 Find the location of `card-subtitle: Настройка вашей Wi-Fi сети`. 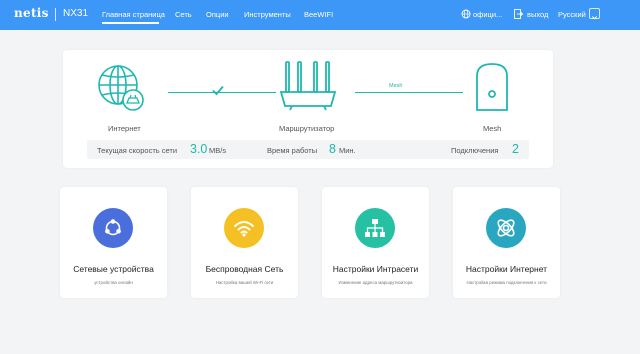

card-subtitle: Настройка вашей Wi-Fi сети is located at coordinates (244, 282).